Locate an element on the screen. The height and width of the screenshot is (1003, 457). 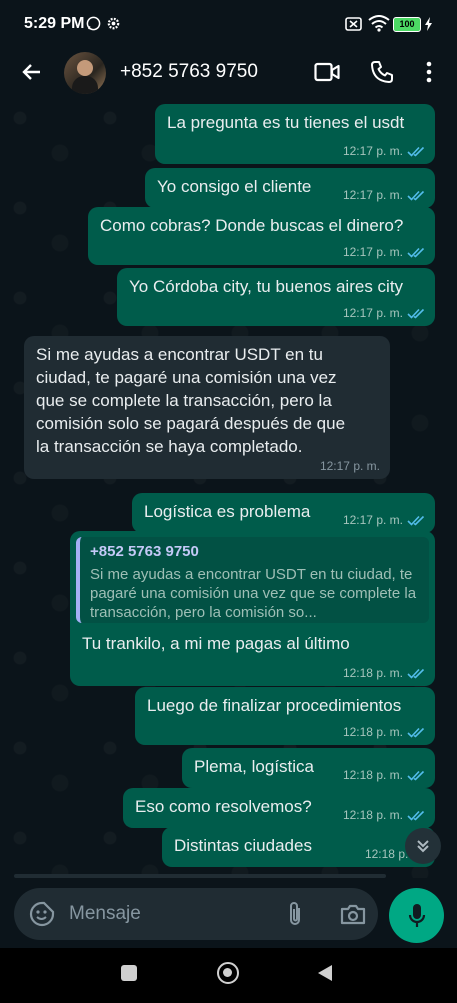
double-chevron-down-icon is located at coordinates (423, 846).